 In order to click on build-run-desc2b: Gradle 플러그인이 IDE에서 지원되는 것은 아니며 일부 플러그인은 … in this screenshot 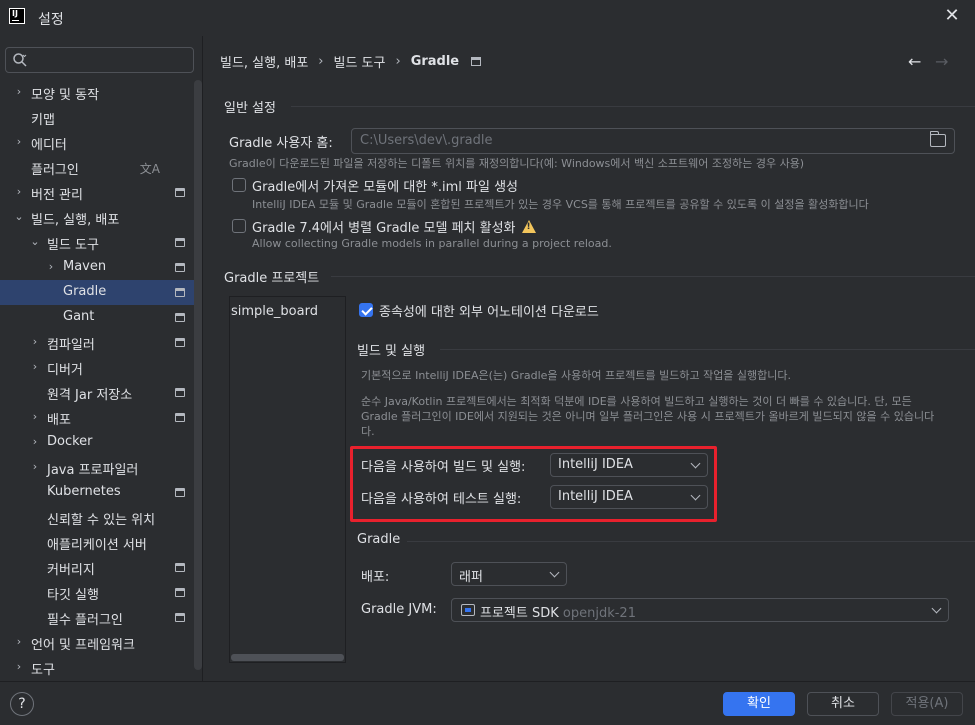, I will do `click(648, 416)`.